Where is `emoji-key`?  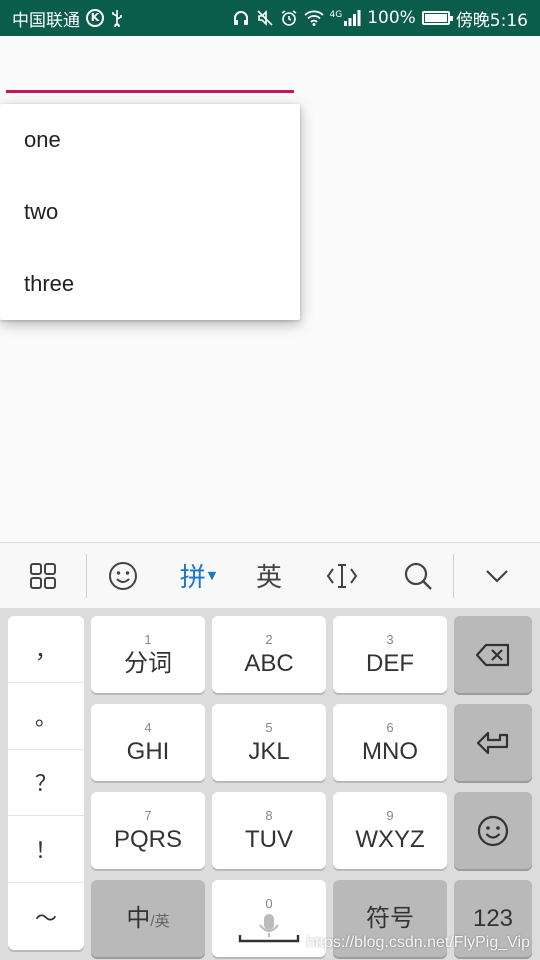 emoji-key is located at coordinates (493, 830).